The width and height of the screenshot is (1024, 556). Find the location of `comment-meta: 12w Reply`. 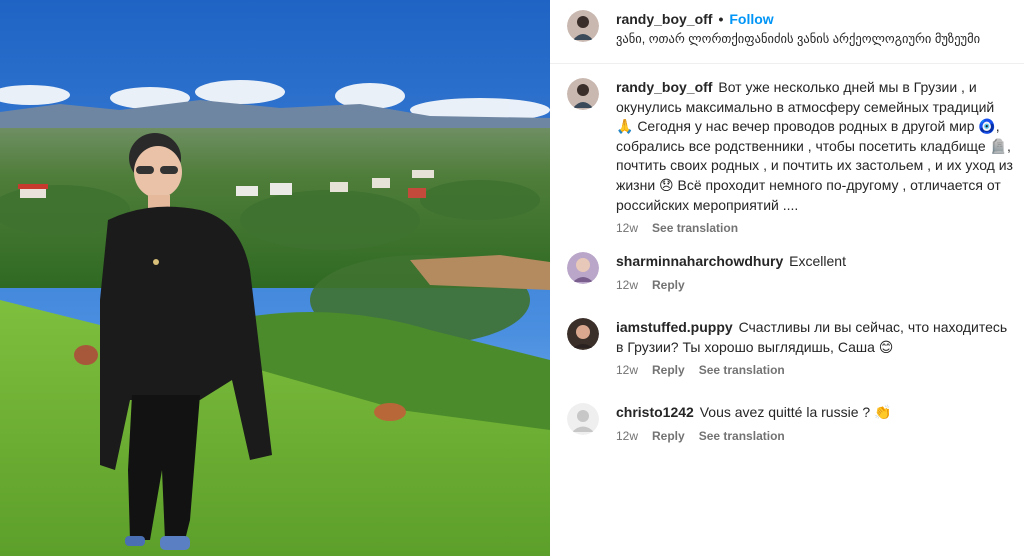

comment-meta: 12w Reply is located at coordinates (815, 285).